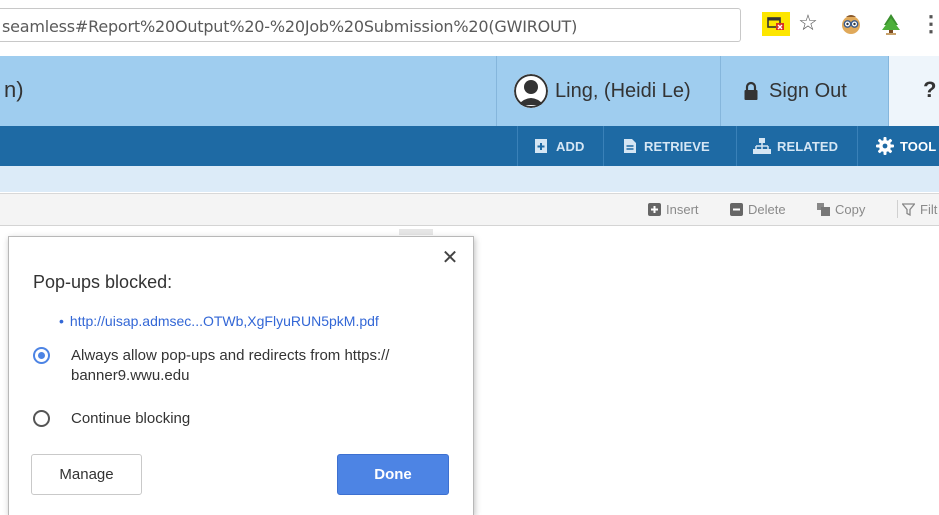  I want to click on lock-icon, so click(751, 90).